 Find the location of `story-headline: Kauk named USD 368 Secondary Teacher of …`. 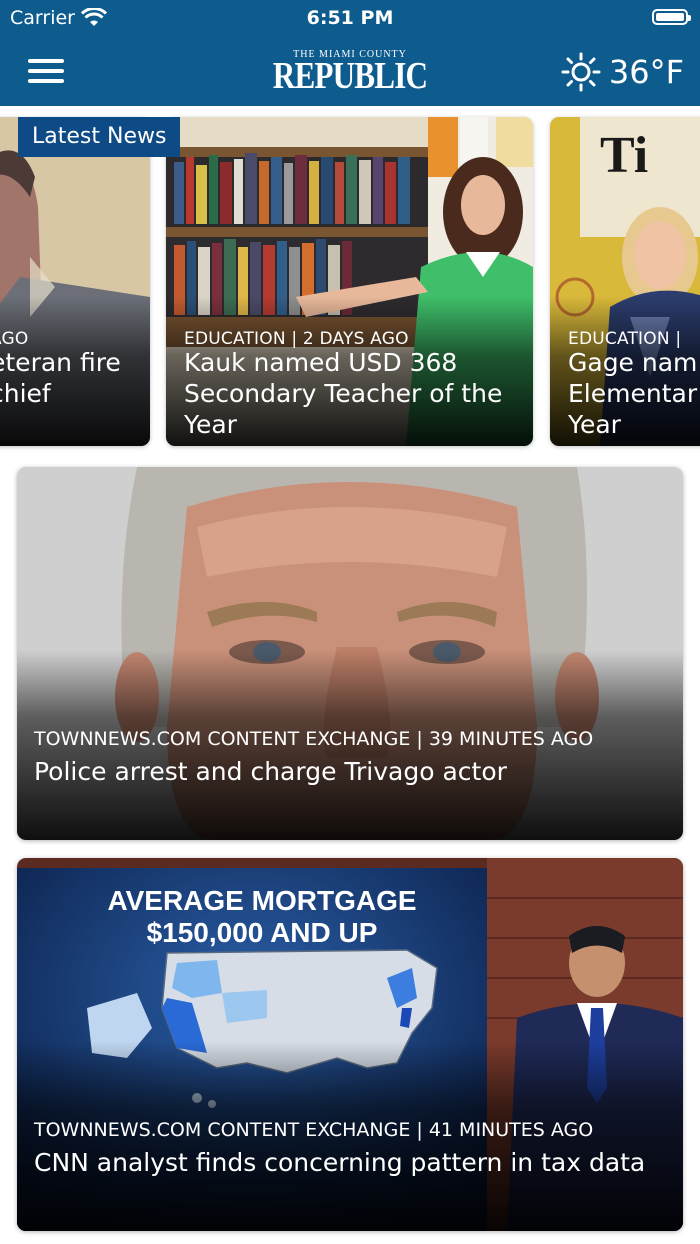

story-headline: Kauk named USD 368 Secondary Teacher of … is located at coordinates (343, 393).